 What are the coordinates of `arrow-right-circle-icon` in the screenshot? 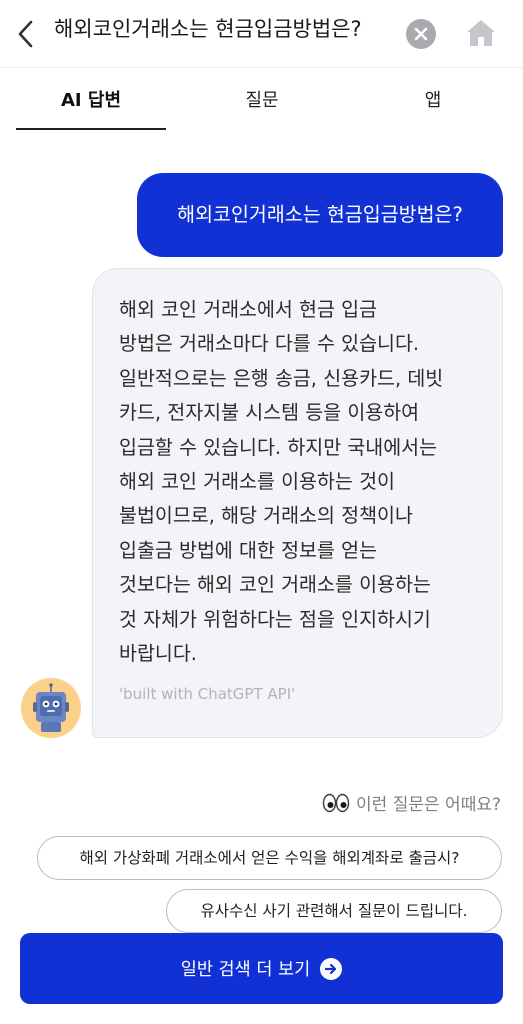 It's located at (331, 968).